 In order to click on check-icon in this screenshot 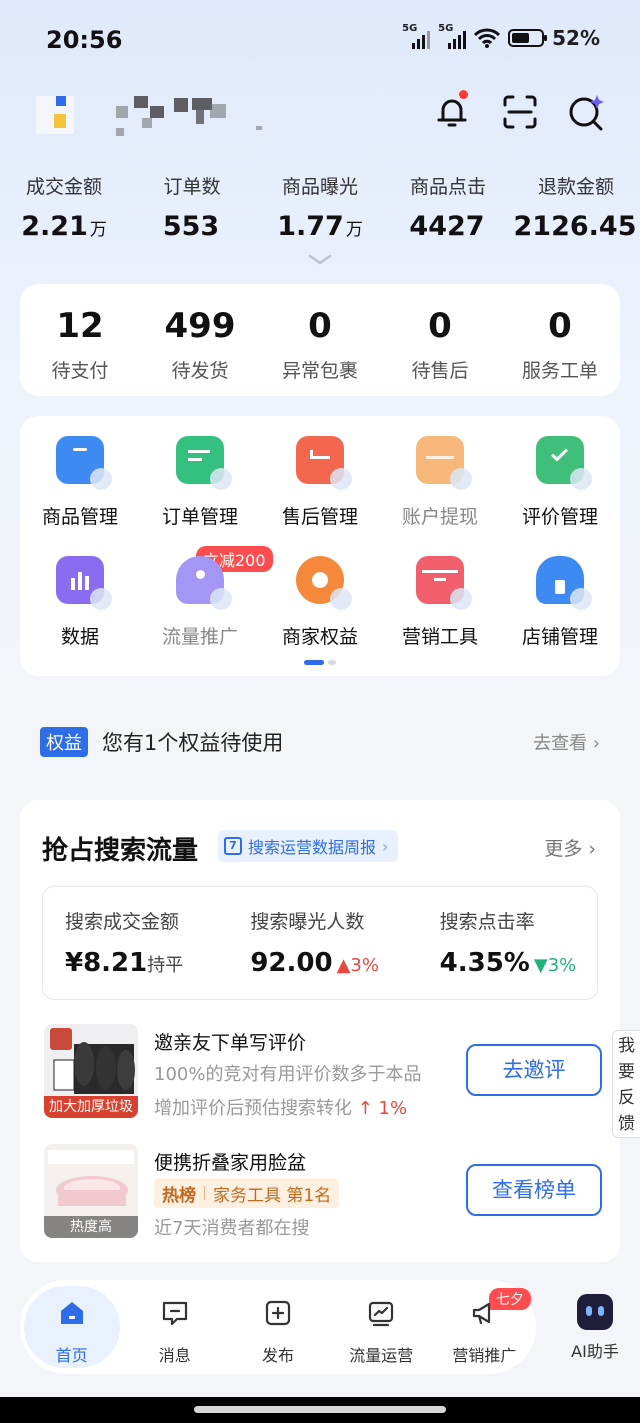, I will do `click(564, 463)`.